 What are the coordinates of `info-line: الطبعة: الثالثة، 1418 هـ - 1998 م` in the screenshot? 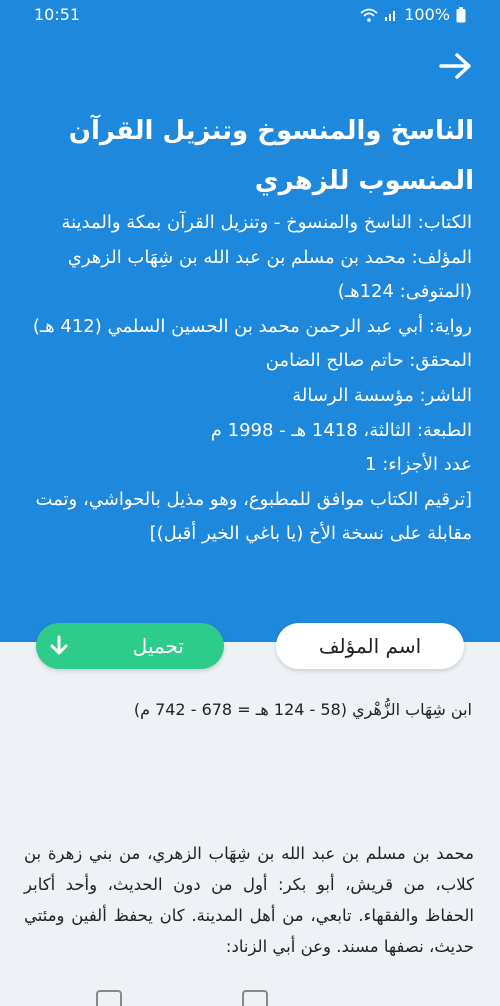 It's located at (341, 430).